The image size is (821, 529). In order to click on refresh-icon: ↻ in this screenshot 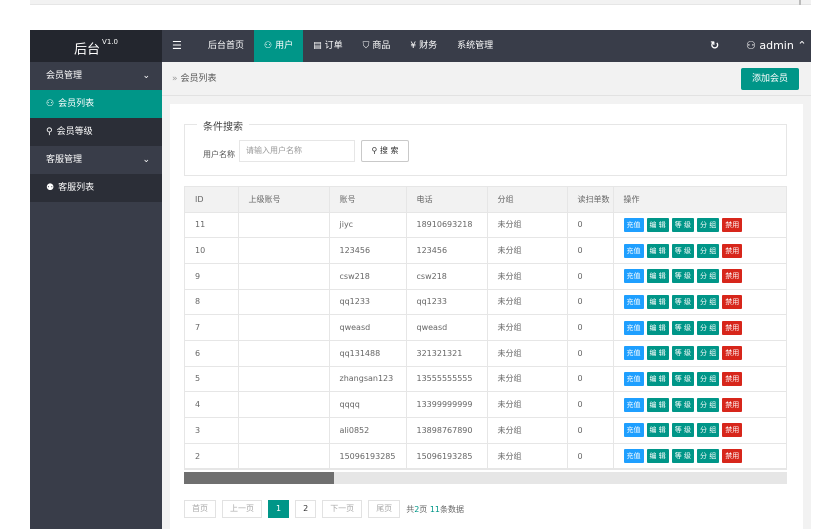, I will do `click(714, 46)`.